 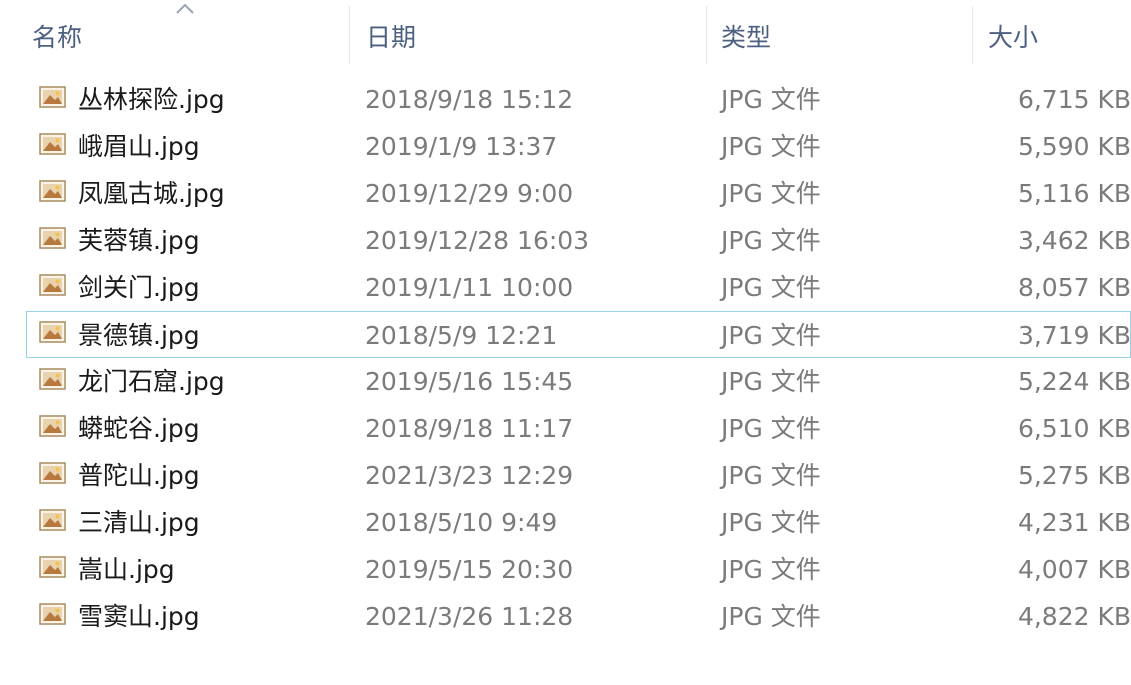 What do you see at coordinates (57, 37) in the screenshot?
I see `column-header-name-label: 名称` at bounding box center [57, 37].